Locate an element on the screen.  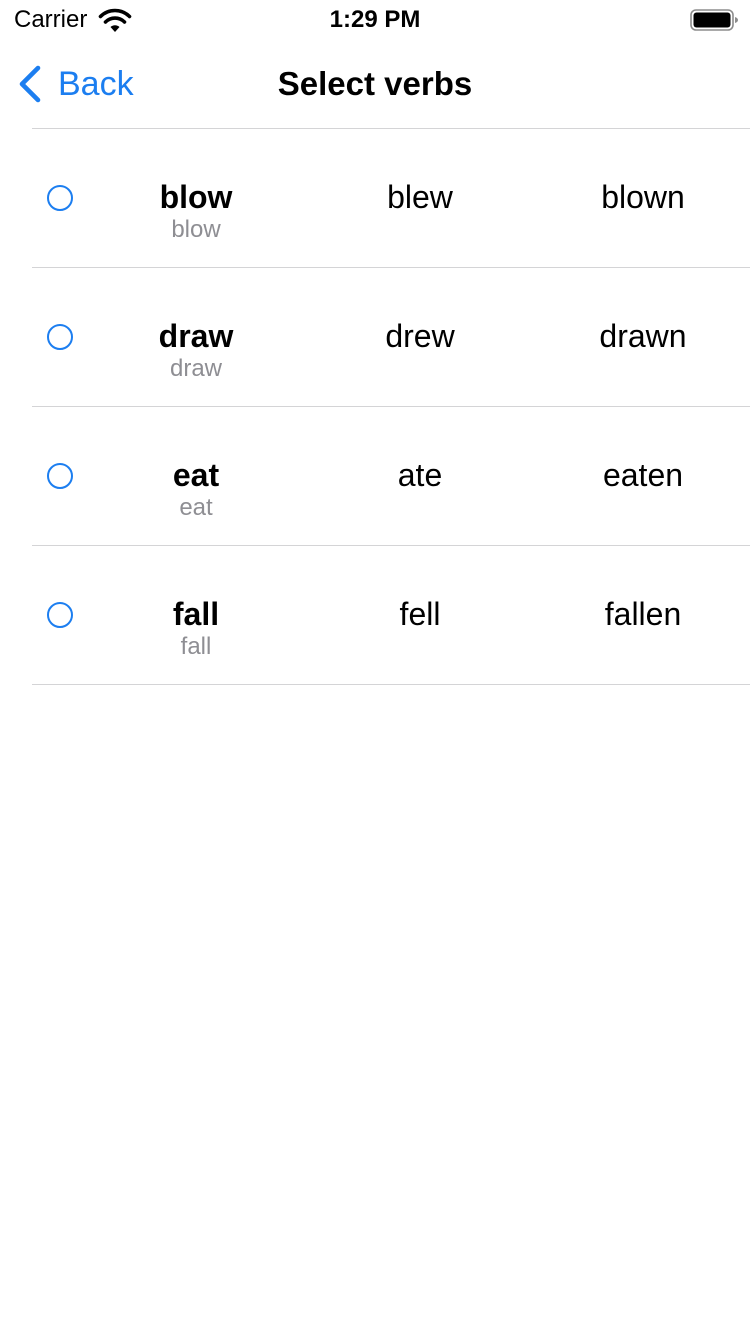
verb-row-blow: blow blow blew blown is located at coordinates (375, 198).